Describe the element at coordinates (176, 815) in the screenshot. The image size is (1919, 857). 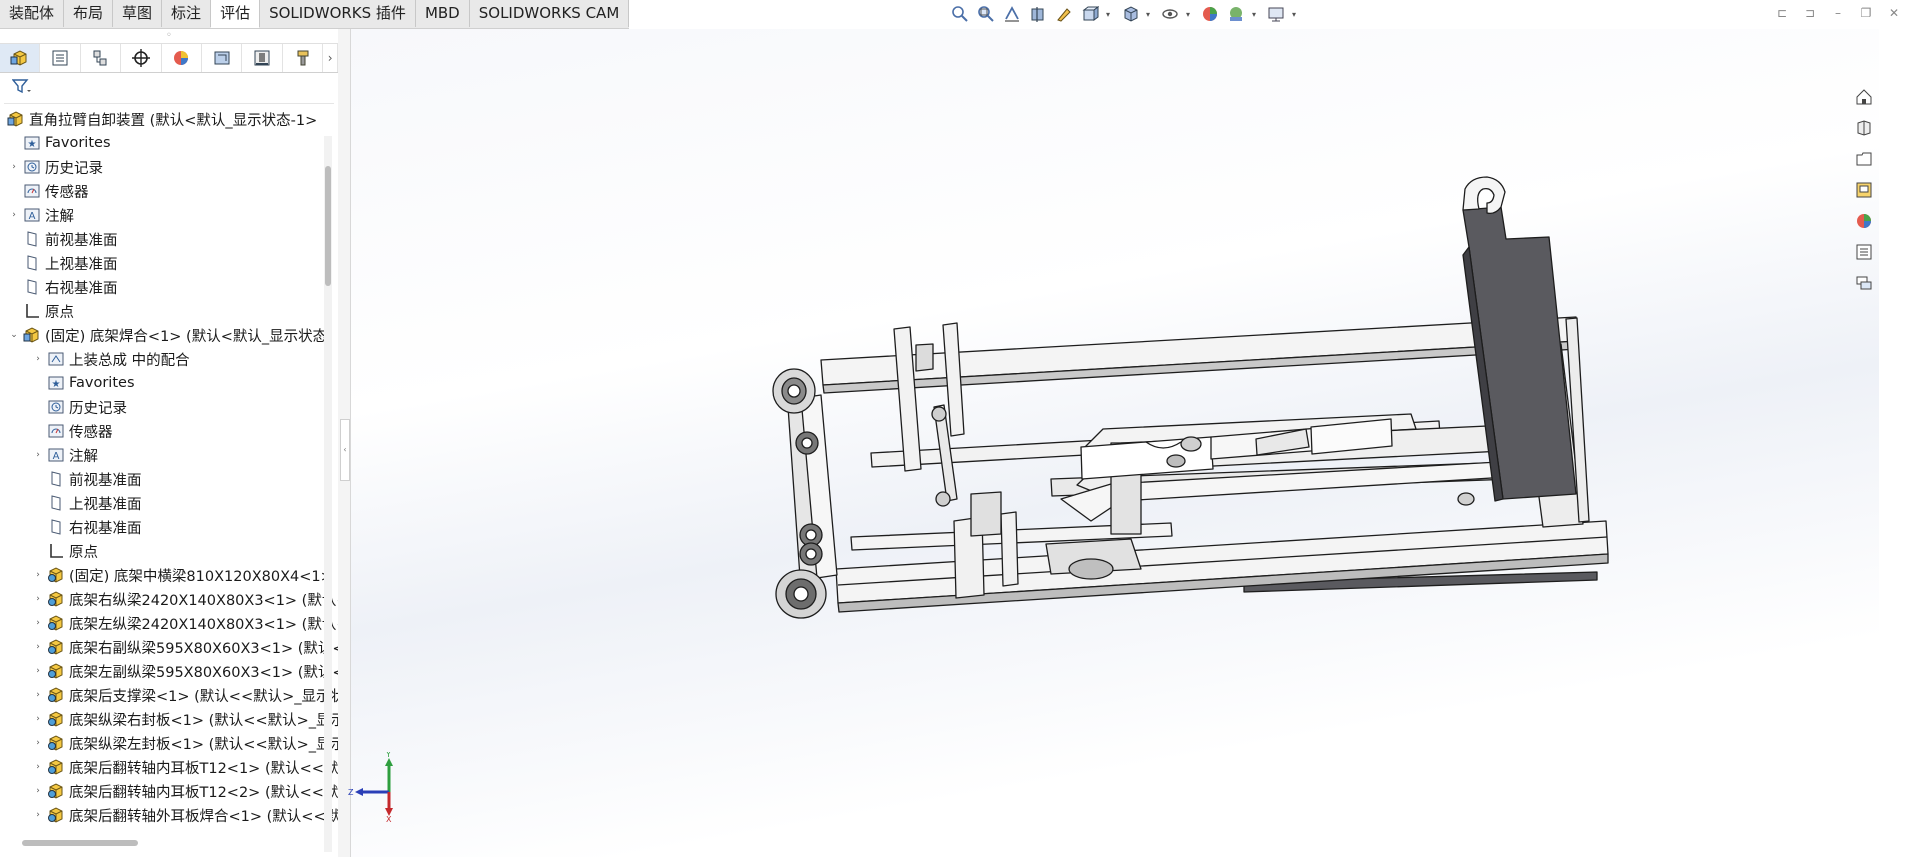
I see `tree-node: › 底架后翻转轴外耳板焊合<1> (默认<<默认>_显示状态 1>)` at that location.